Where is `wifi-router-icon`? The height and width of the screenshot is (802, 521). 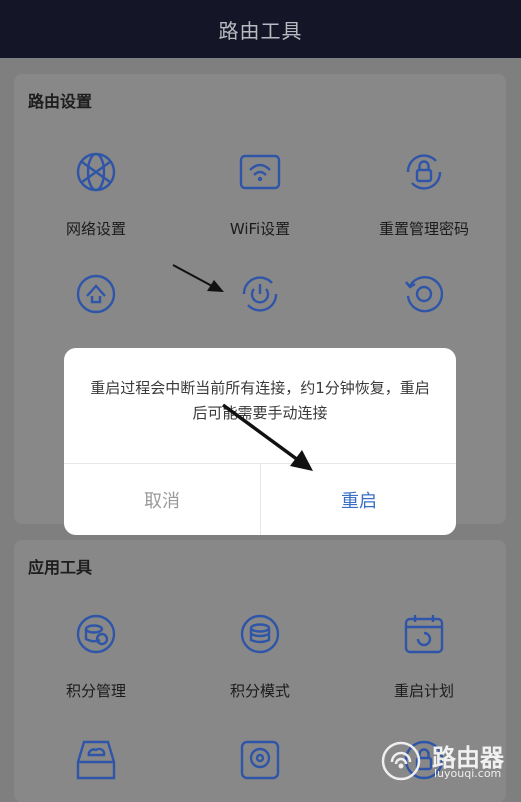
wifi-router-icon is located at coordinates (260, 172).